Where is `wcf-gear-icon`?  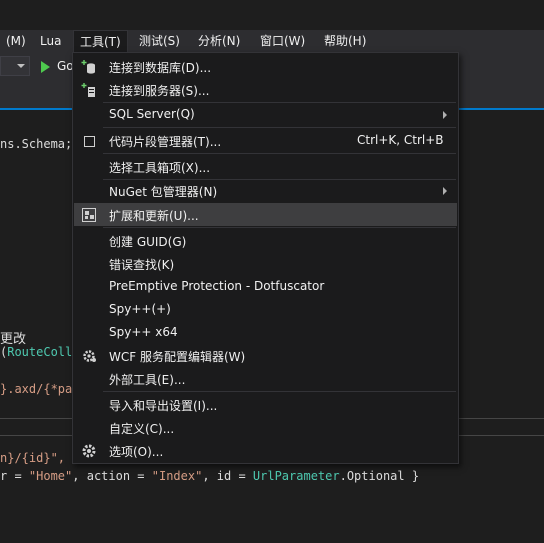 wcf-gear-icon is located at coordinates (89, 356).